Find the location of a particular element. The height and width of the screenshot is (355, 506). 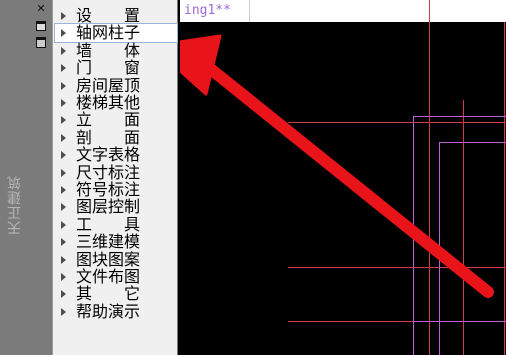

menu-item-label: 楼梯其他 is located at coordinates (108, 102).